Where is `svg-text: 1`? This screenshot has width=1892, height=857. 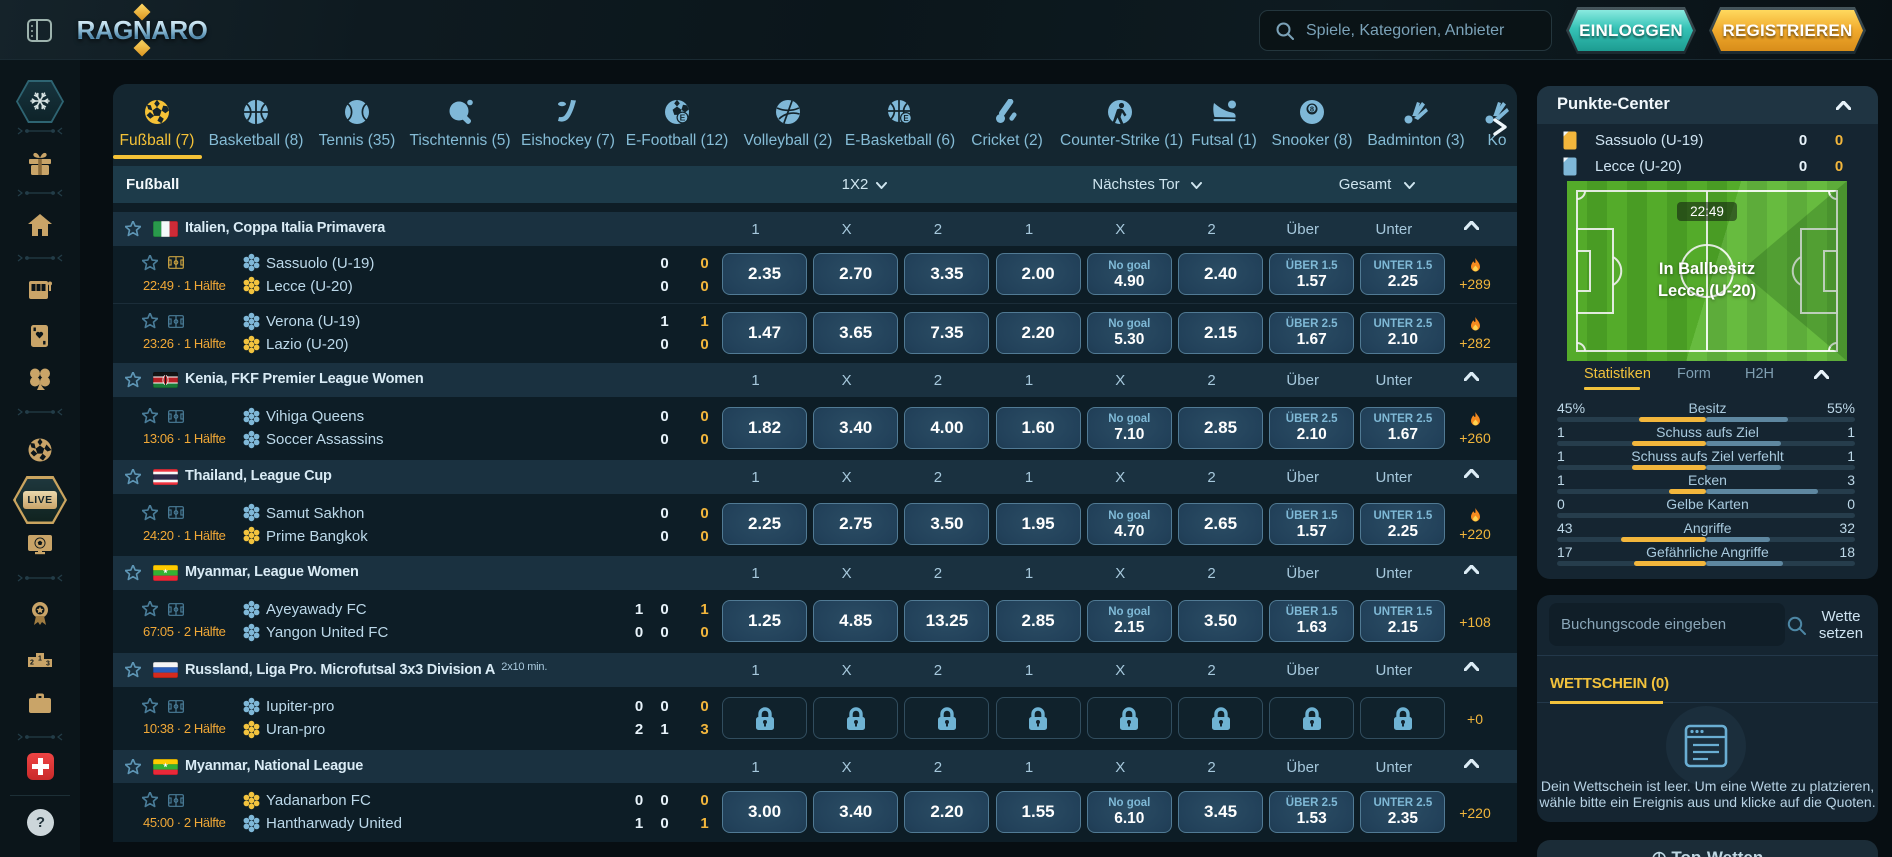 svg-text: 1 is located at coordinates (40, 659).